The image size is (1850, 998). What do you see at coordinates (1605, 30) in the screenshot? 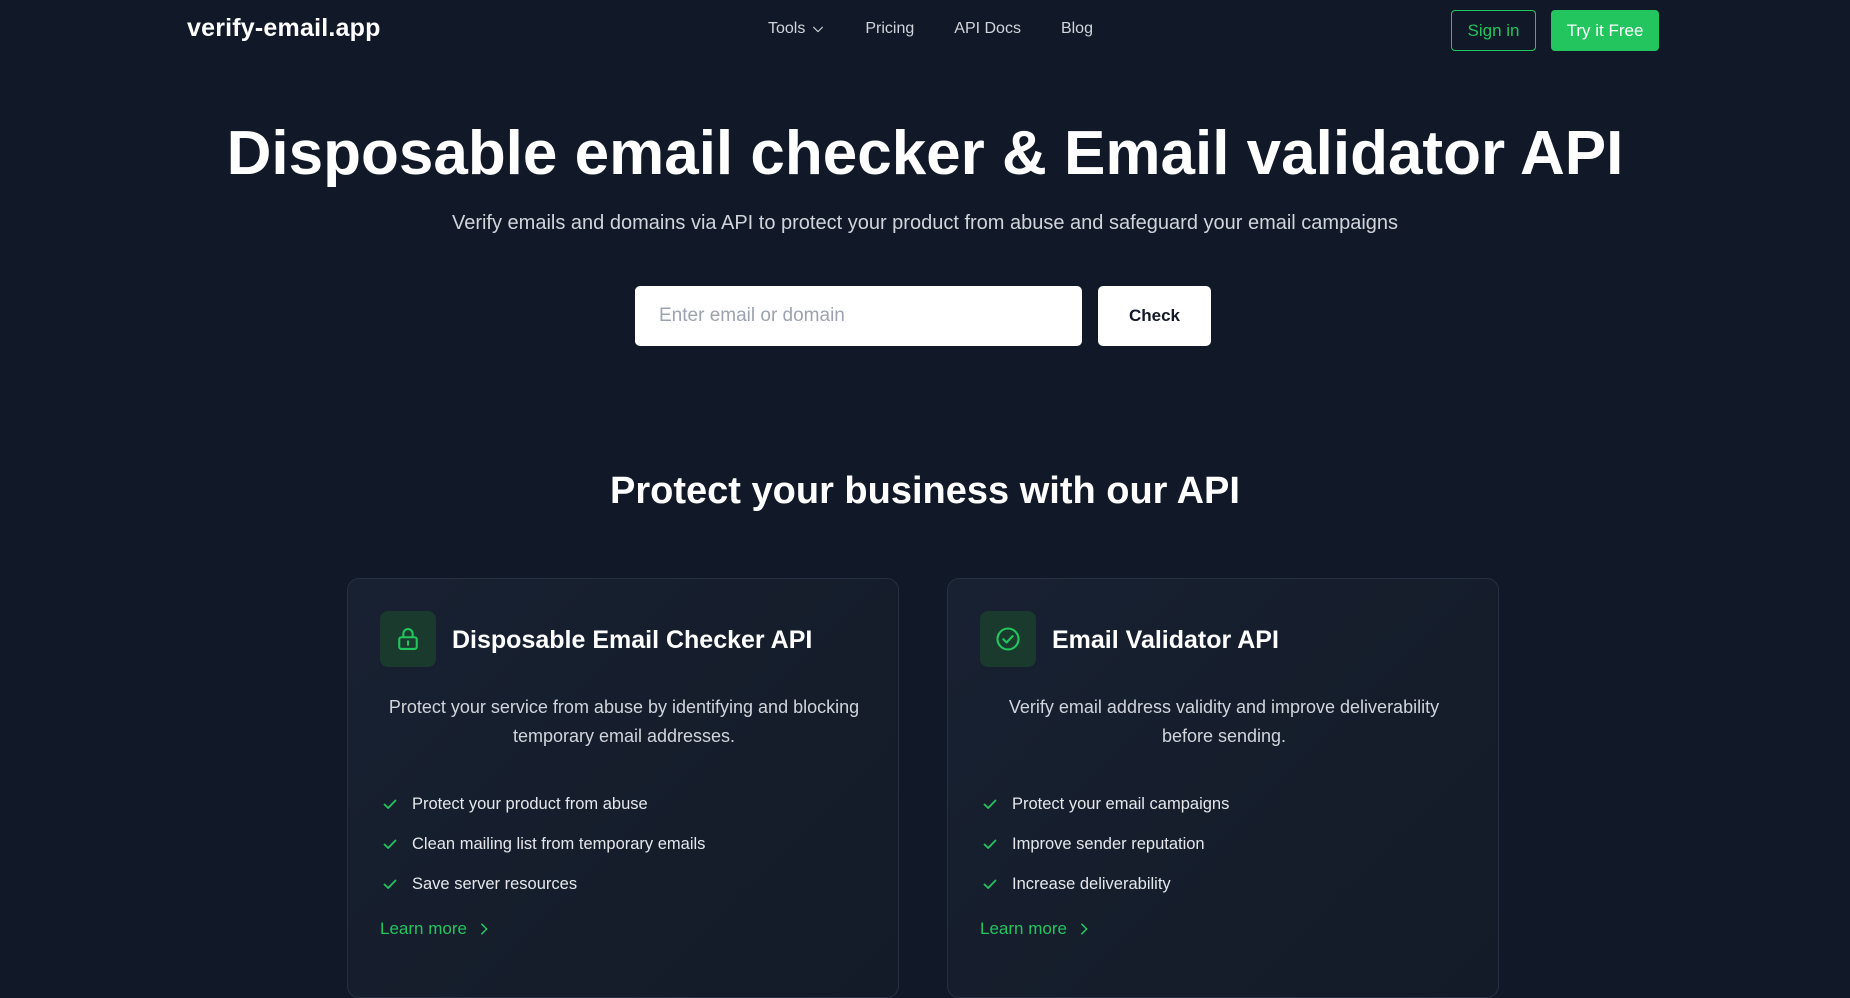
I see `try-it-free-button: Try it Free` at bounding box center [1605, 30].